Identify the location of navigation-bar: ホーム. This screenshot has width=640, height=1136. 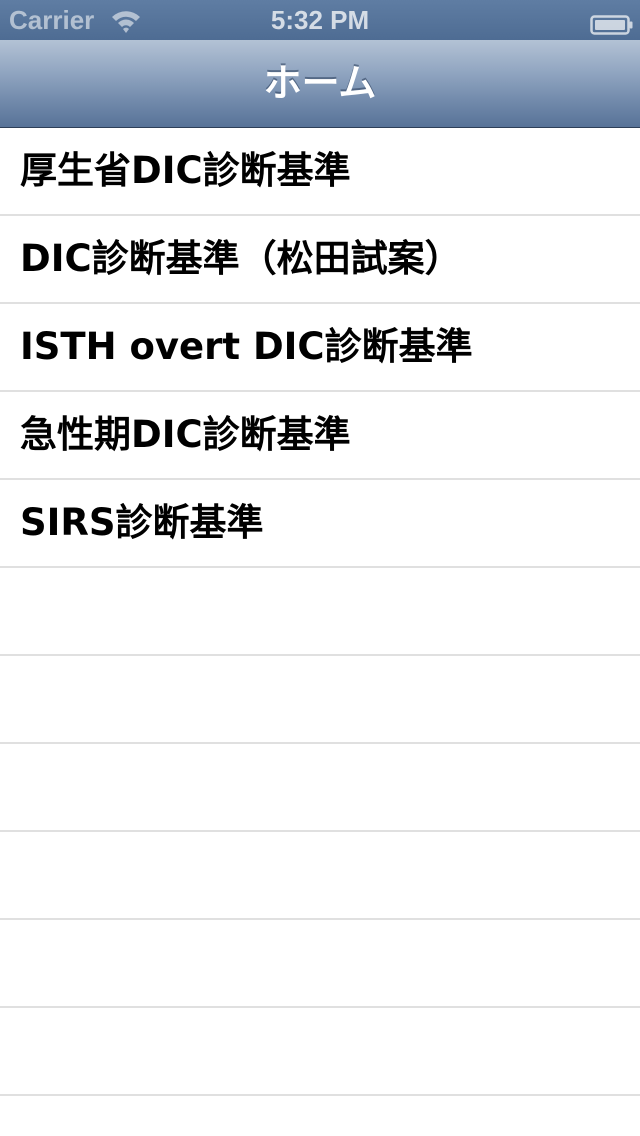
(320, 84).